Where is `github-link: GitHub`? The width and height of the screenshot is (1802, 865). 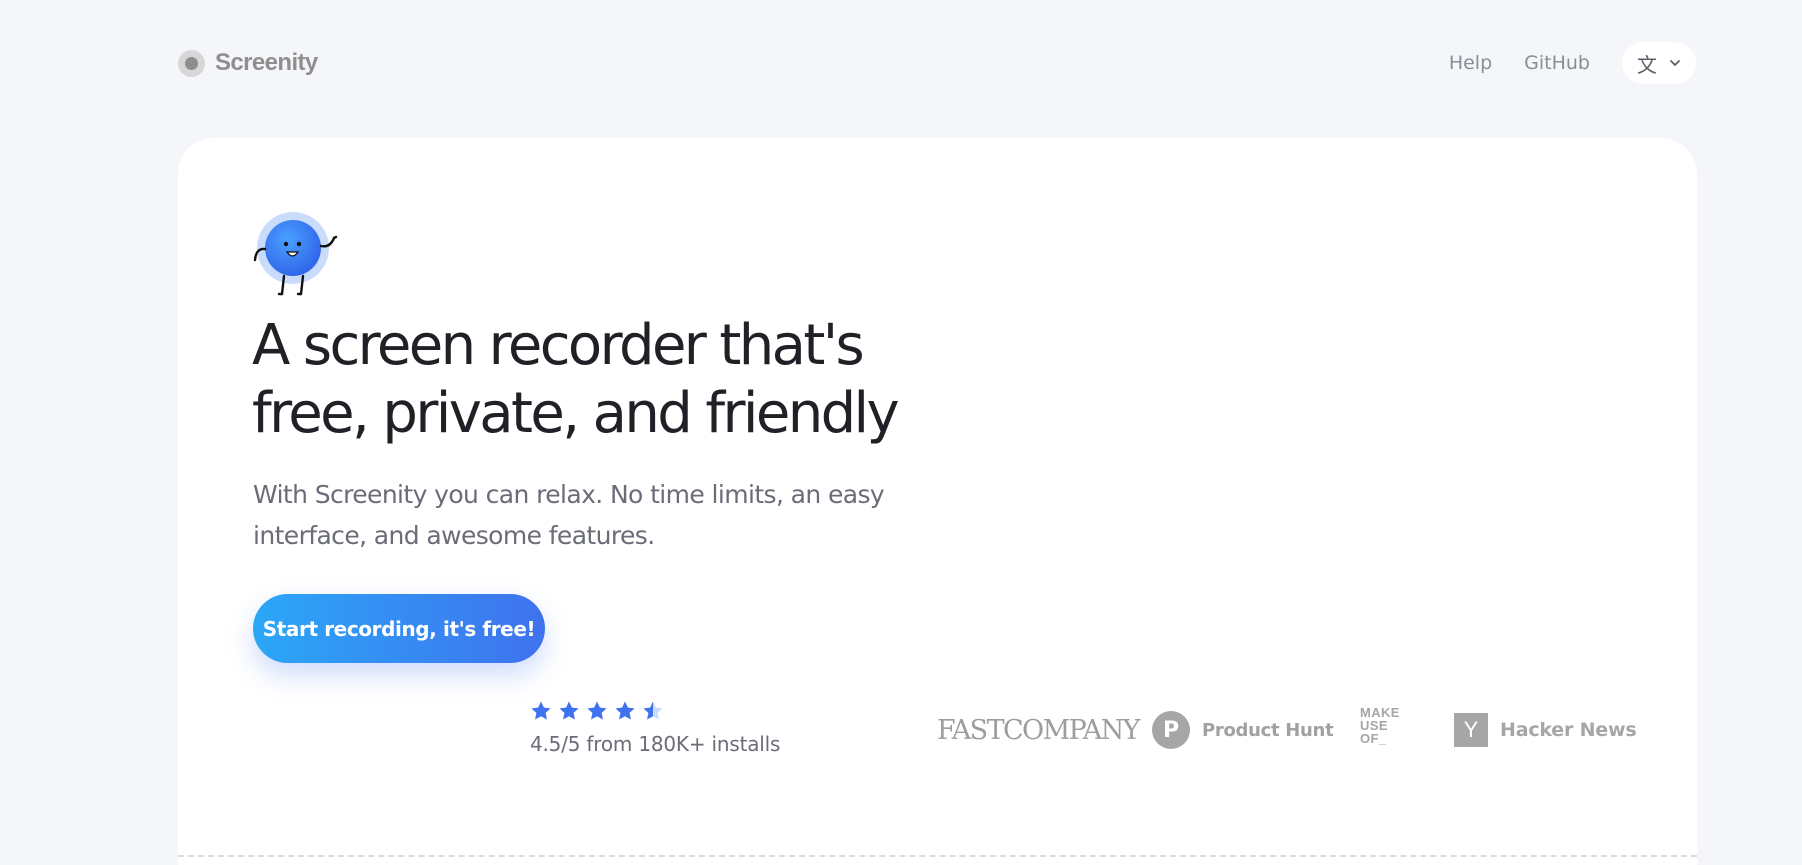
github-link: GitHub is located at coordinates (1557, 63).